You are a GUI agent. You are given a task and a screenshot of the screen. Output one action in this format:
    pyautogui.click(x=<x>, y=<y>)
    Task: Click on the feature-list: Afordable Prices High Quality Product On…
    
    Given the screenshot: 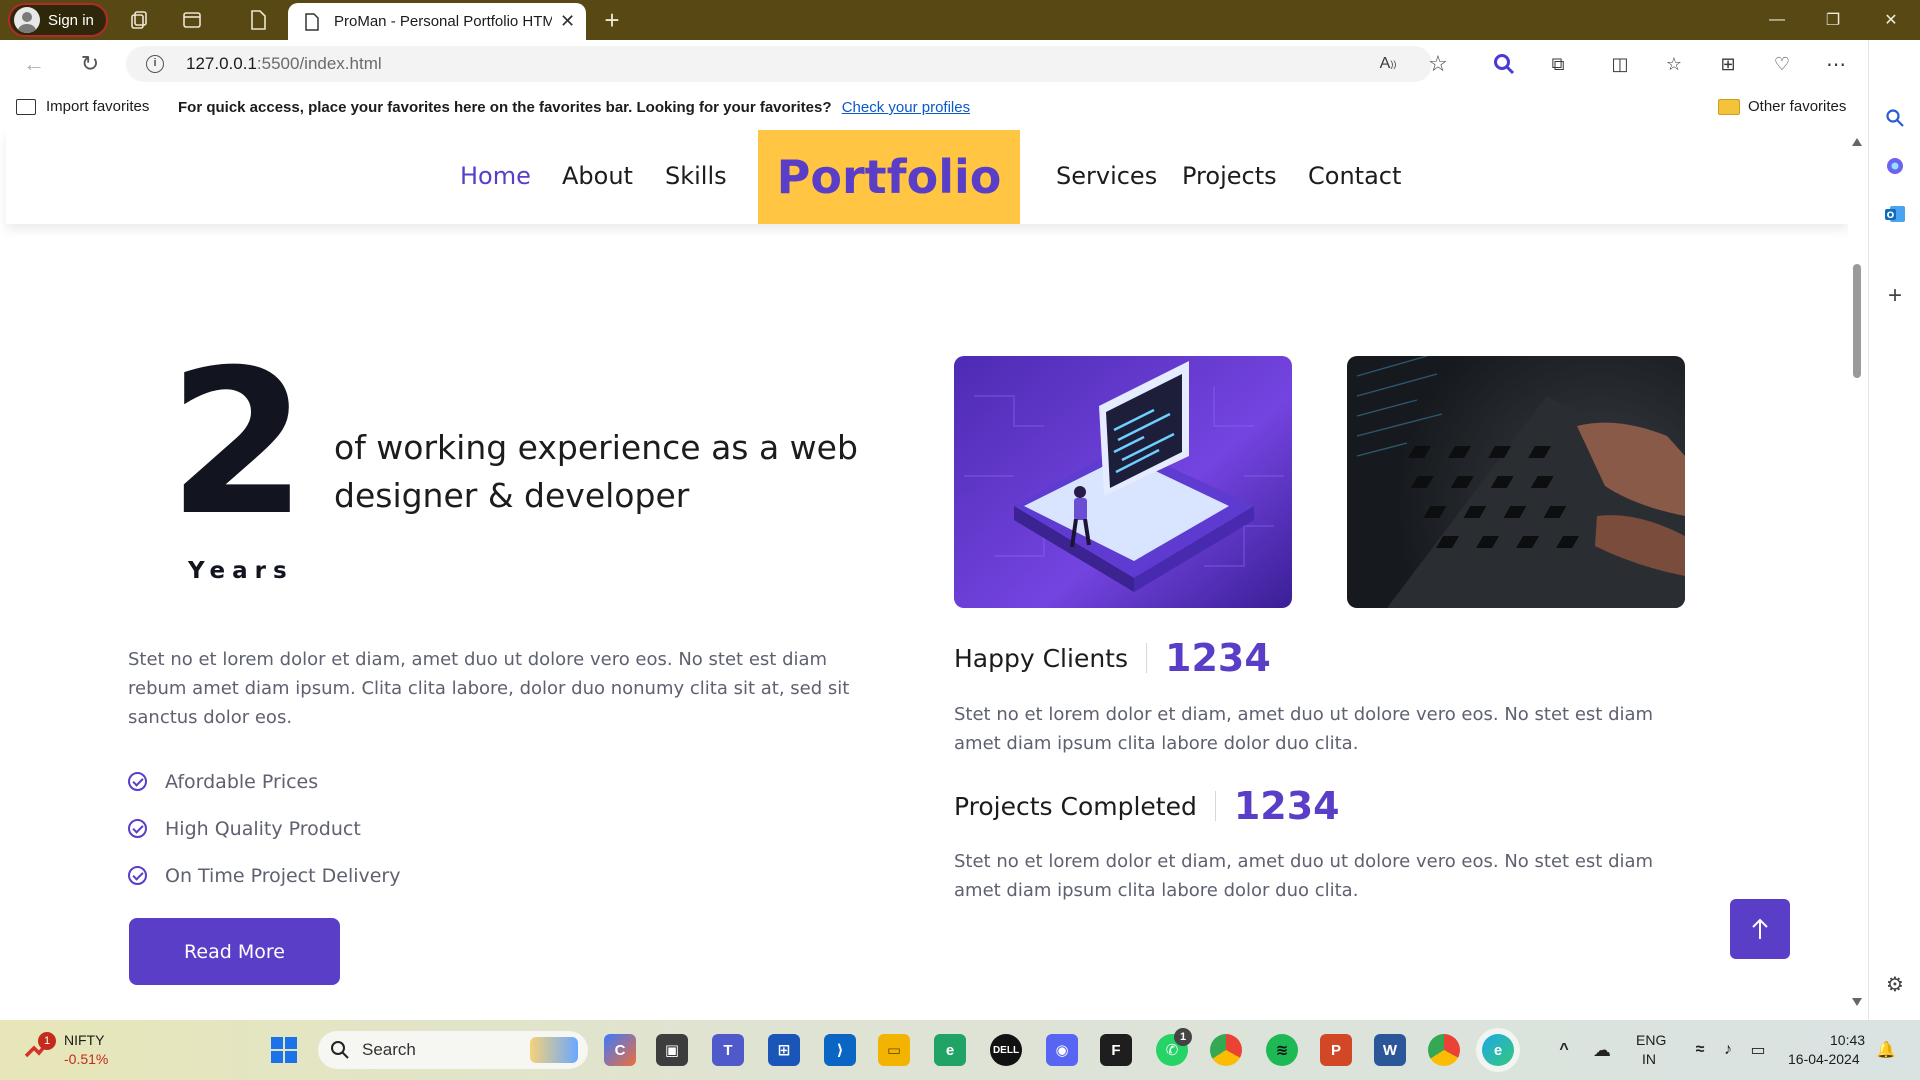 What is the action you would take?
    pyautogui.click(x=264, y=828)
    